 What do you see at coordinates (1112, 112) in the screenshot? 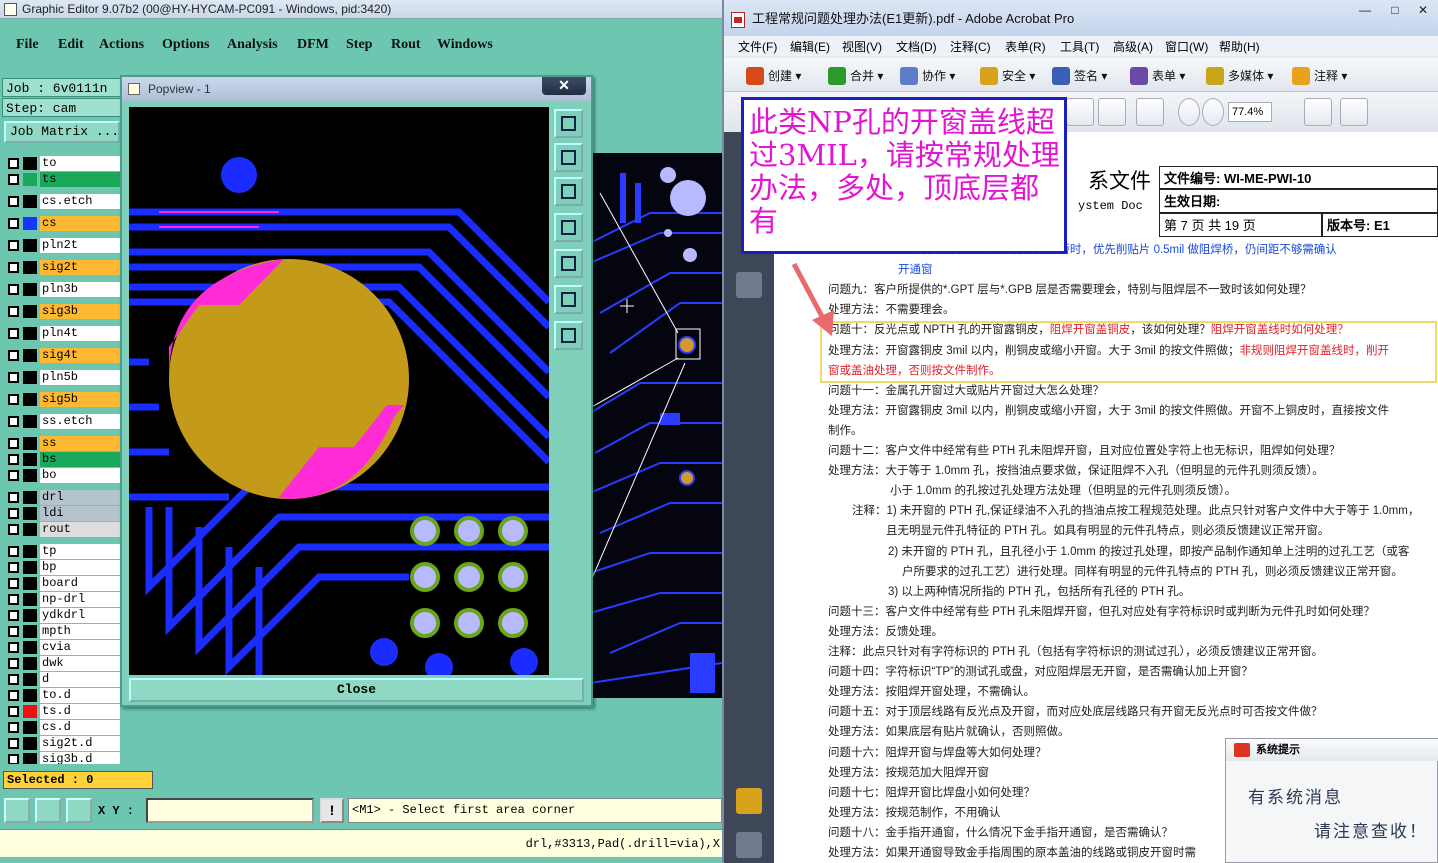
I see `hand-tool-icon` at bounding box center [1112, 112].